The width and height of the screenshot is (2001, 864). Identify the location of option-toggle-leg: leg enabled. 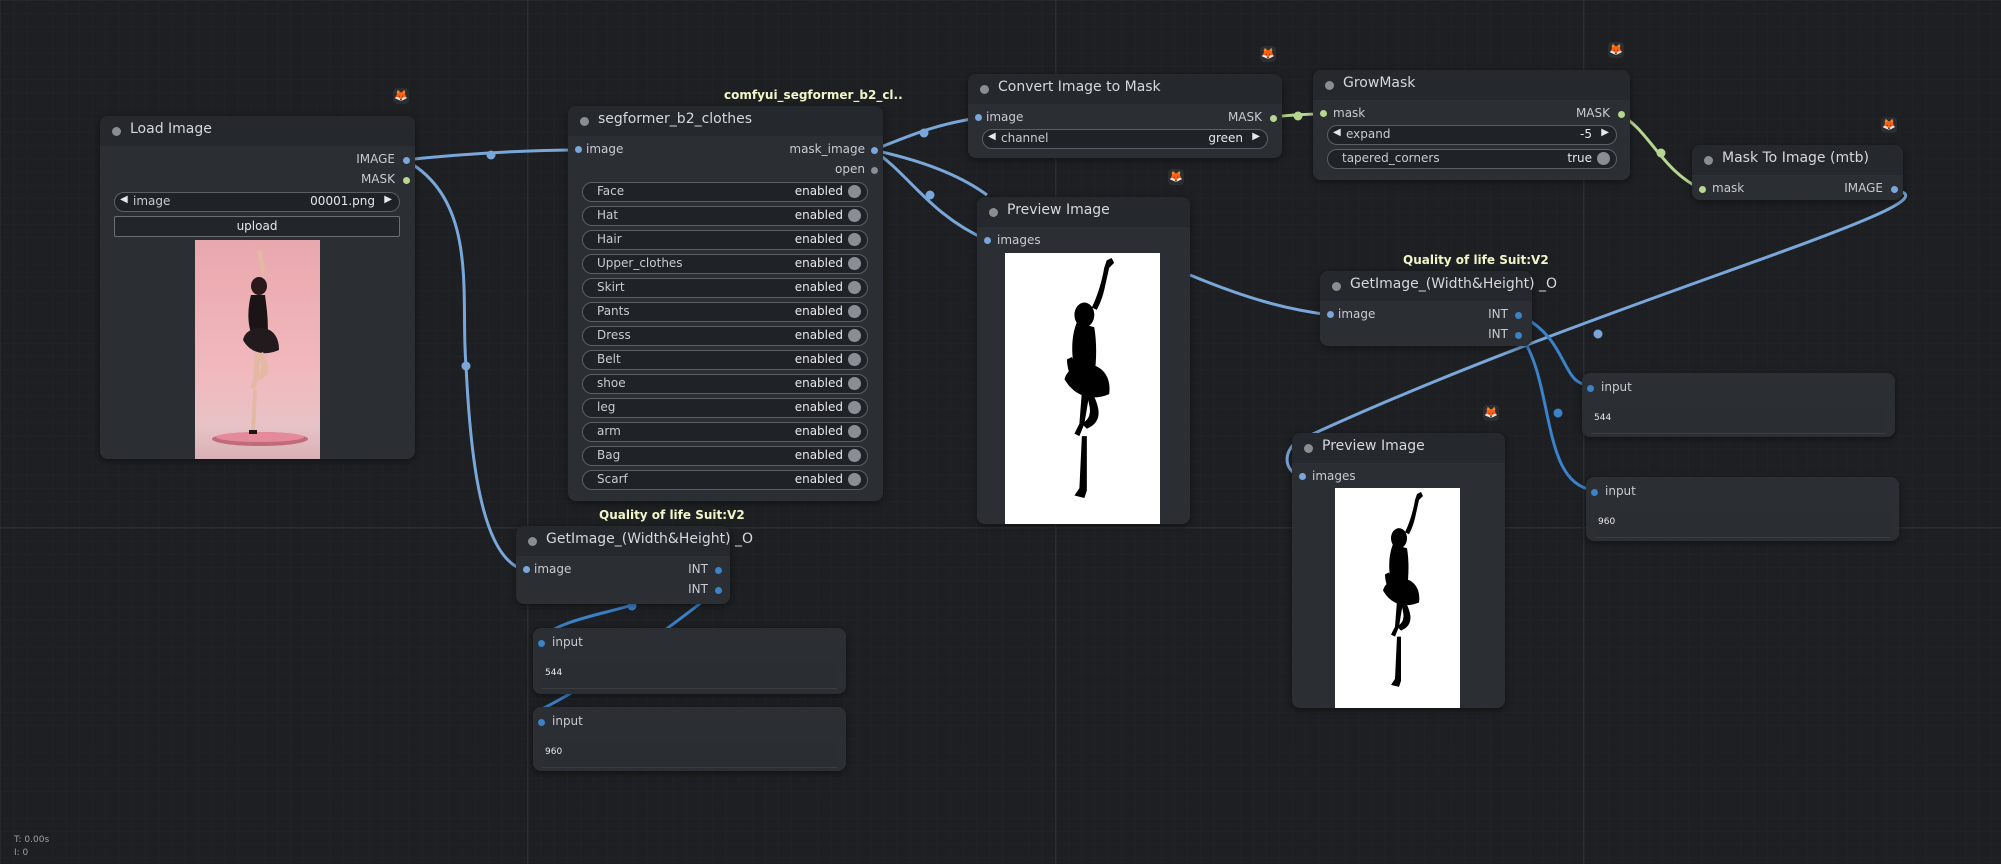
(725, 408).